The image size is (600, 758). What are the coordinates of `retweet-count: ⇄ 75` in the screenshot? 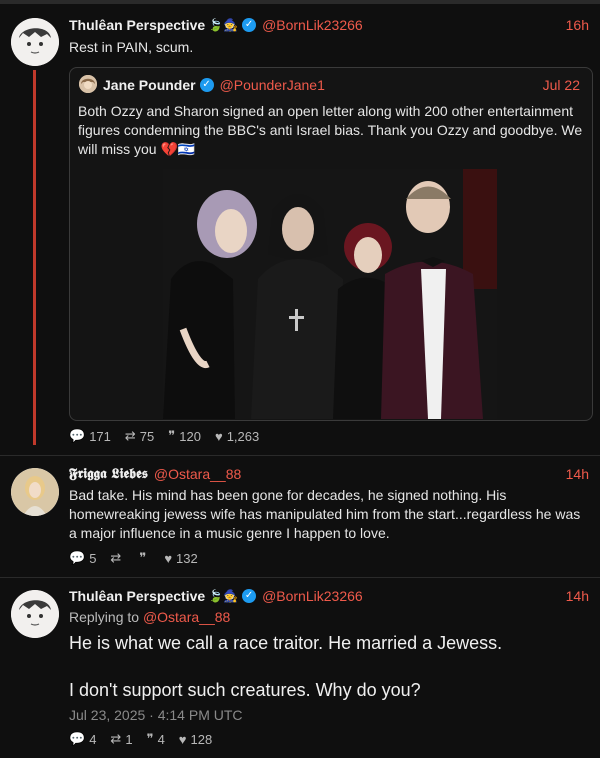 It's located at (139, 436).